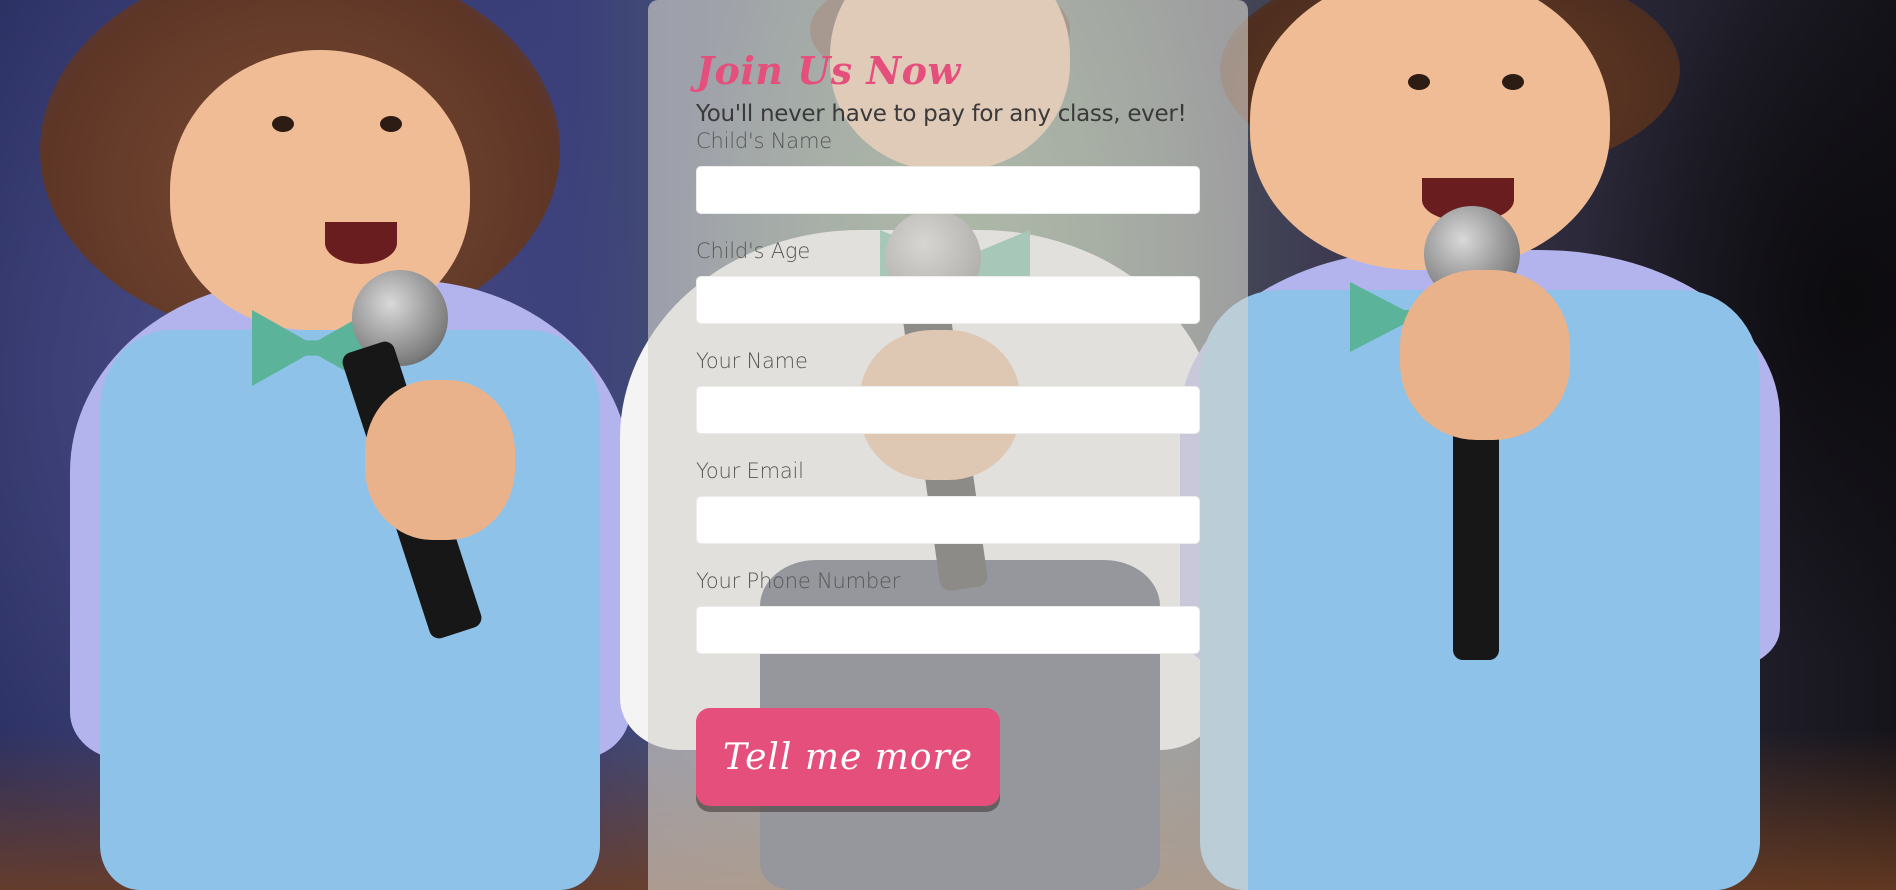 The height and width of the screenshot is (890, 1896). I want to click on your-name-input, so click(948, 410).